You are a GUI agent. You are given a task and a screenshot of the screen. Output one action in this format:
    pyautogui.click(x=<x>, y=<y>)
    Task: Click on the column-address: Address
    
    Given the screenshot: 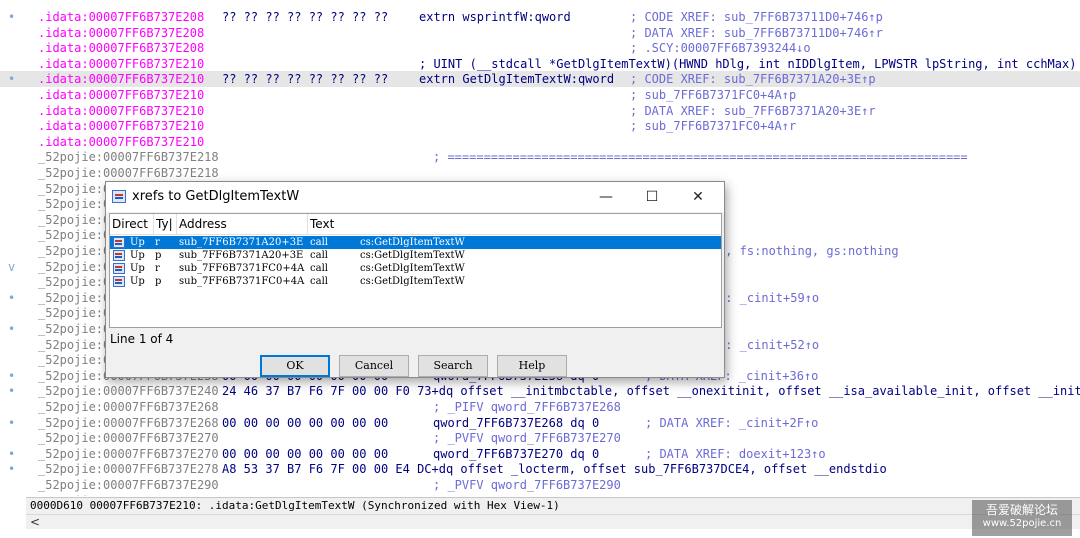 What is the action you would take?
    pyautogui.click(x=242, y=224)
    